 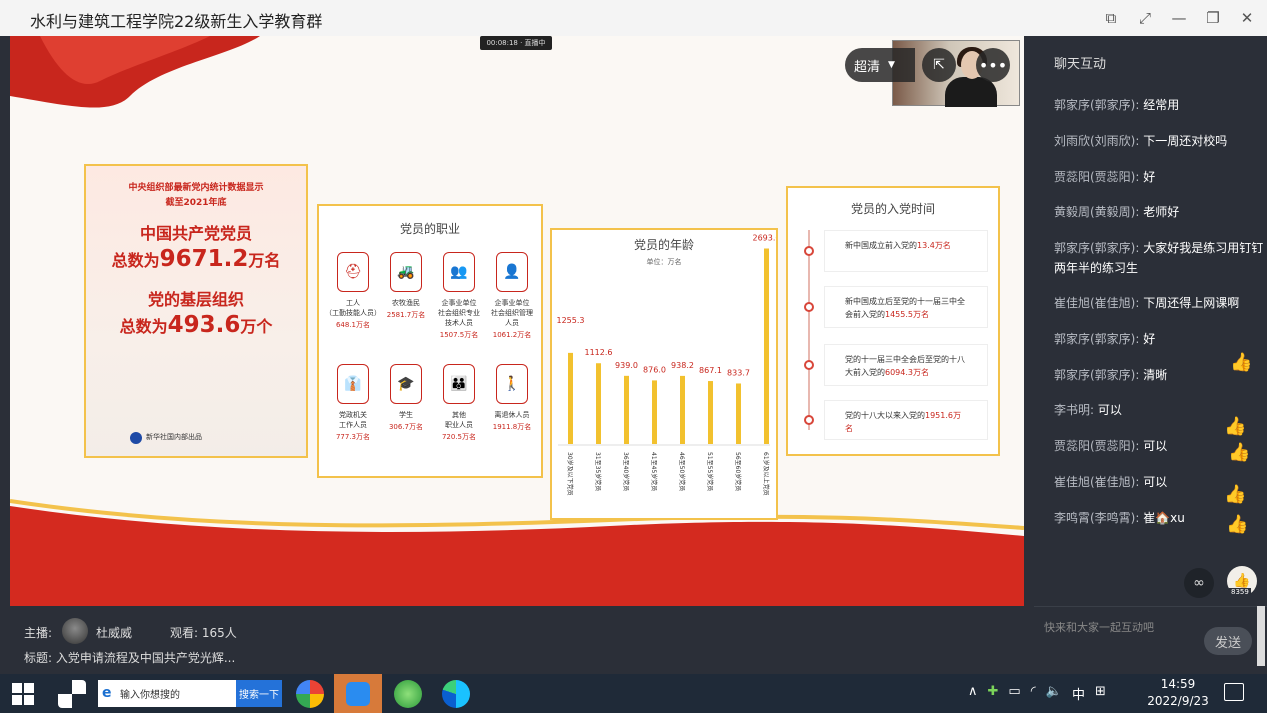 What do you see at coordinates (1159, 177) in the screenshot?
I see `chat-message: 贾蕊阳(贾蕊阳): 好` at bounding box center [1159, 177].